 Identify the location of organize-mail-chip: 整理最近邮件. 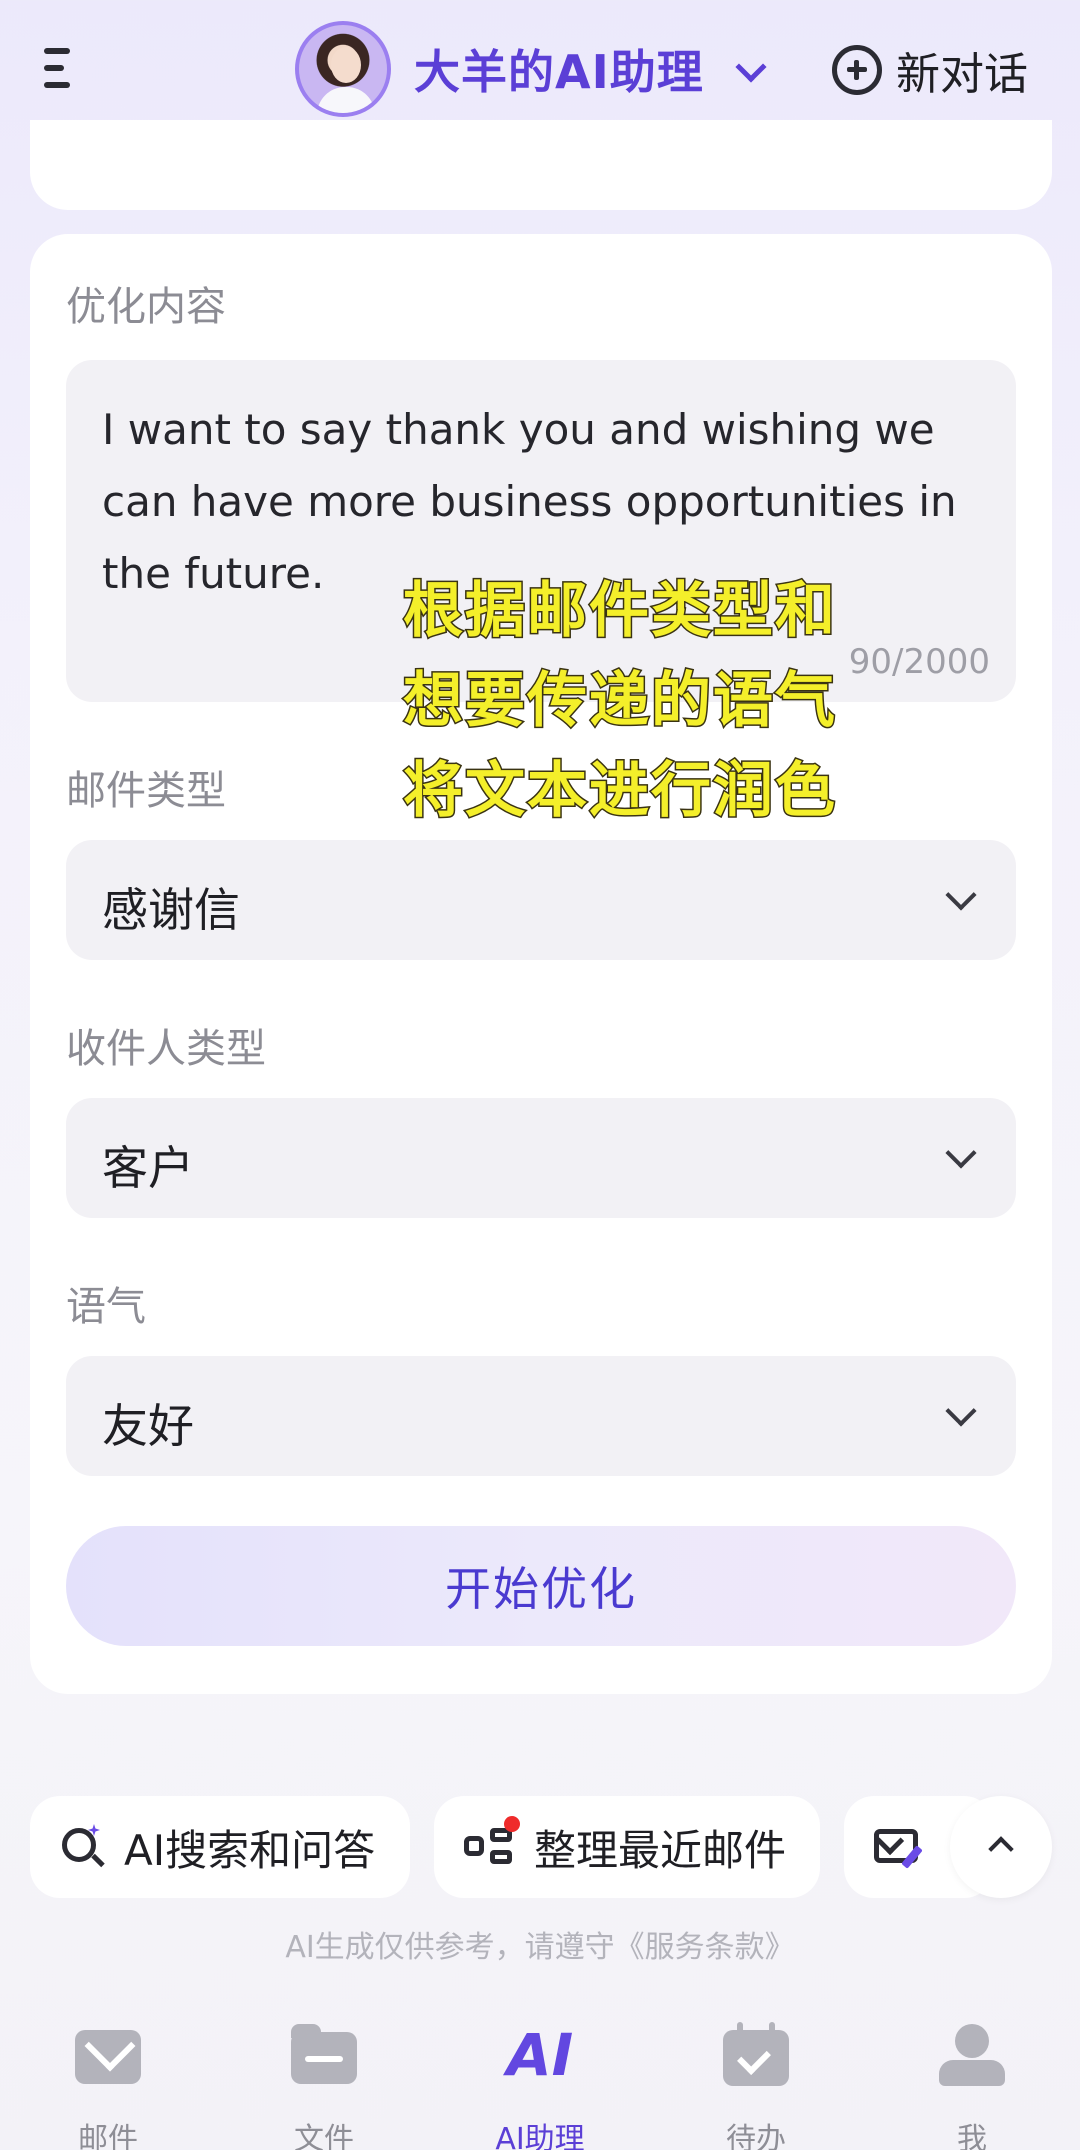
(627, 1847).